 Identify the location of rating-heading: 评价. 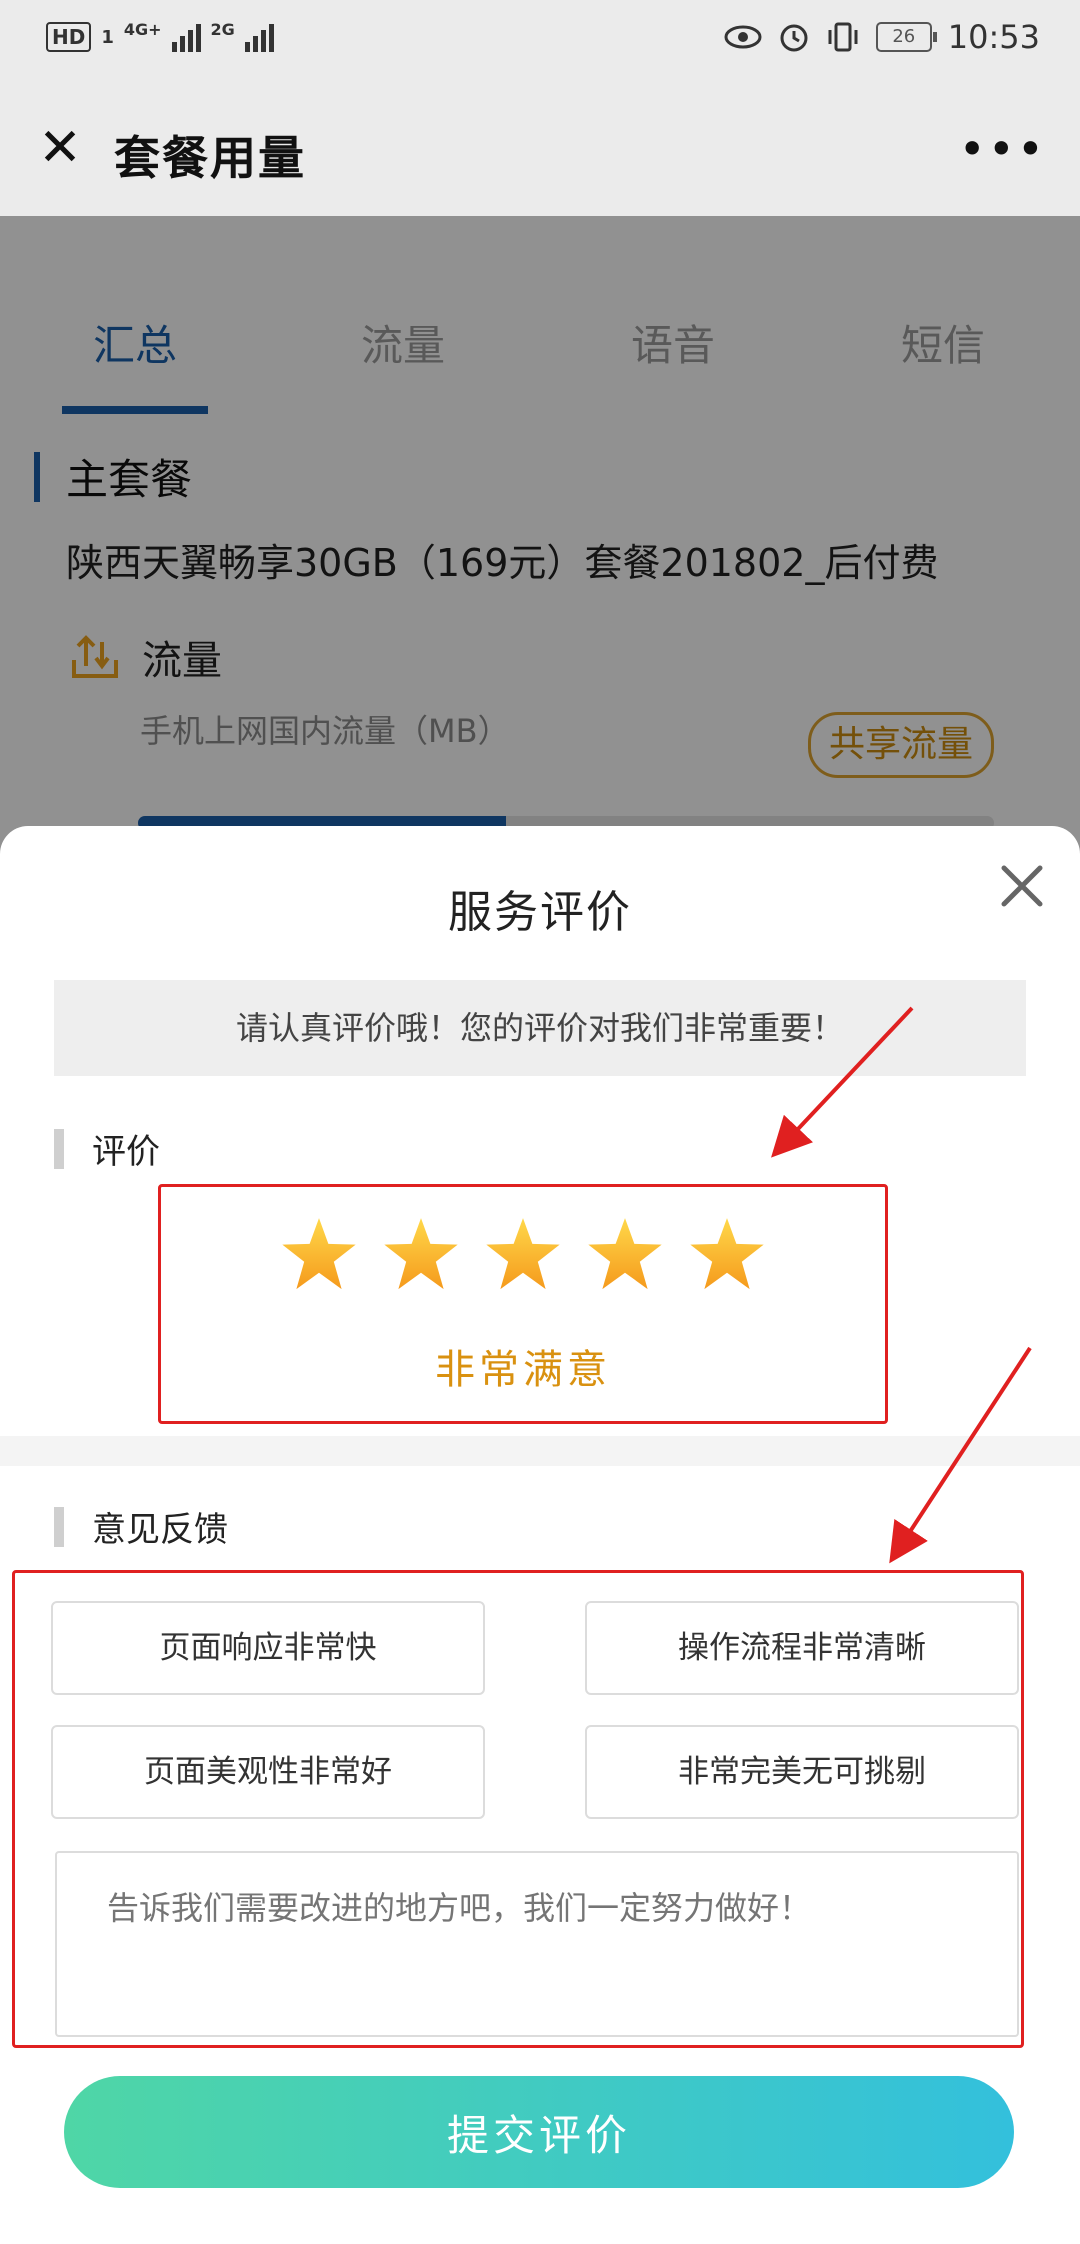
(107, 1148).